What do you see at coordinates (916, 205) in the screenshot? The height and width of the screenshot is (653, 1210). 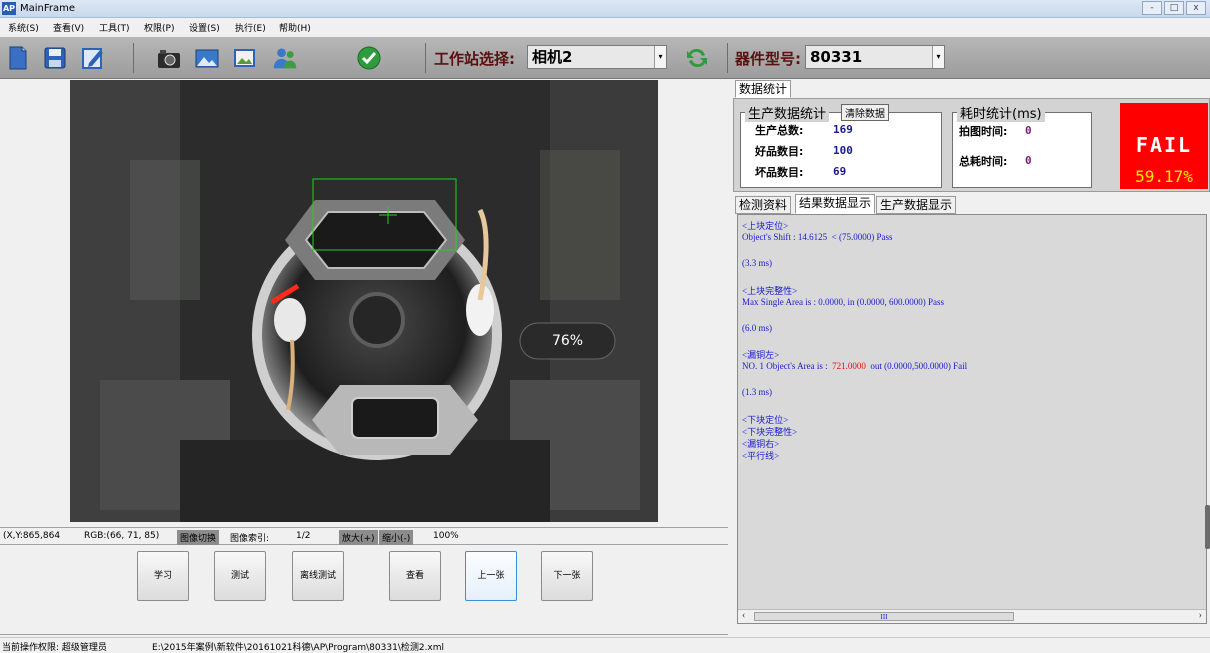 I see `tab-production-display: 生产数据显示` at bounding box center [916, 205].